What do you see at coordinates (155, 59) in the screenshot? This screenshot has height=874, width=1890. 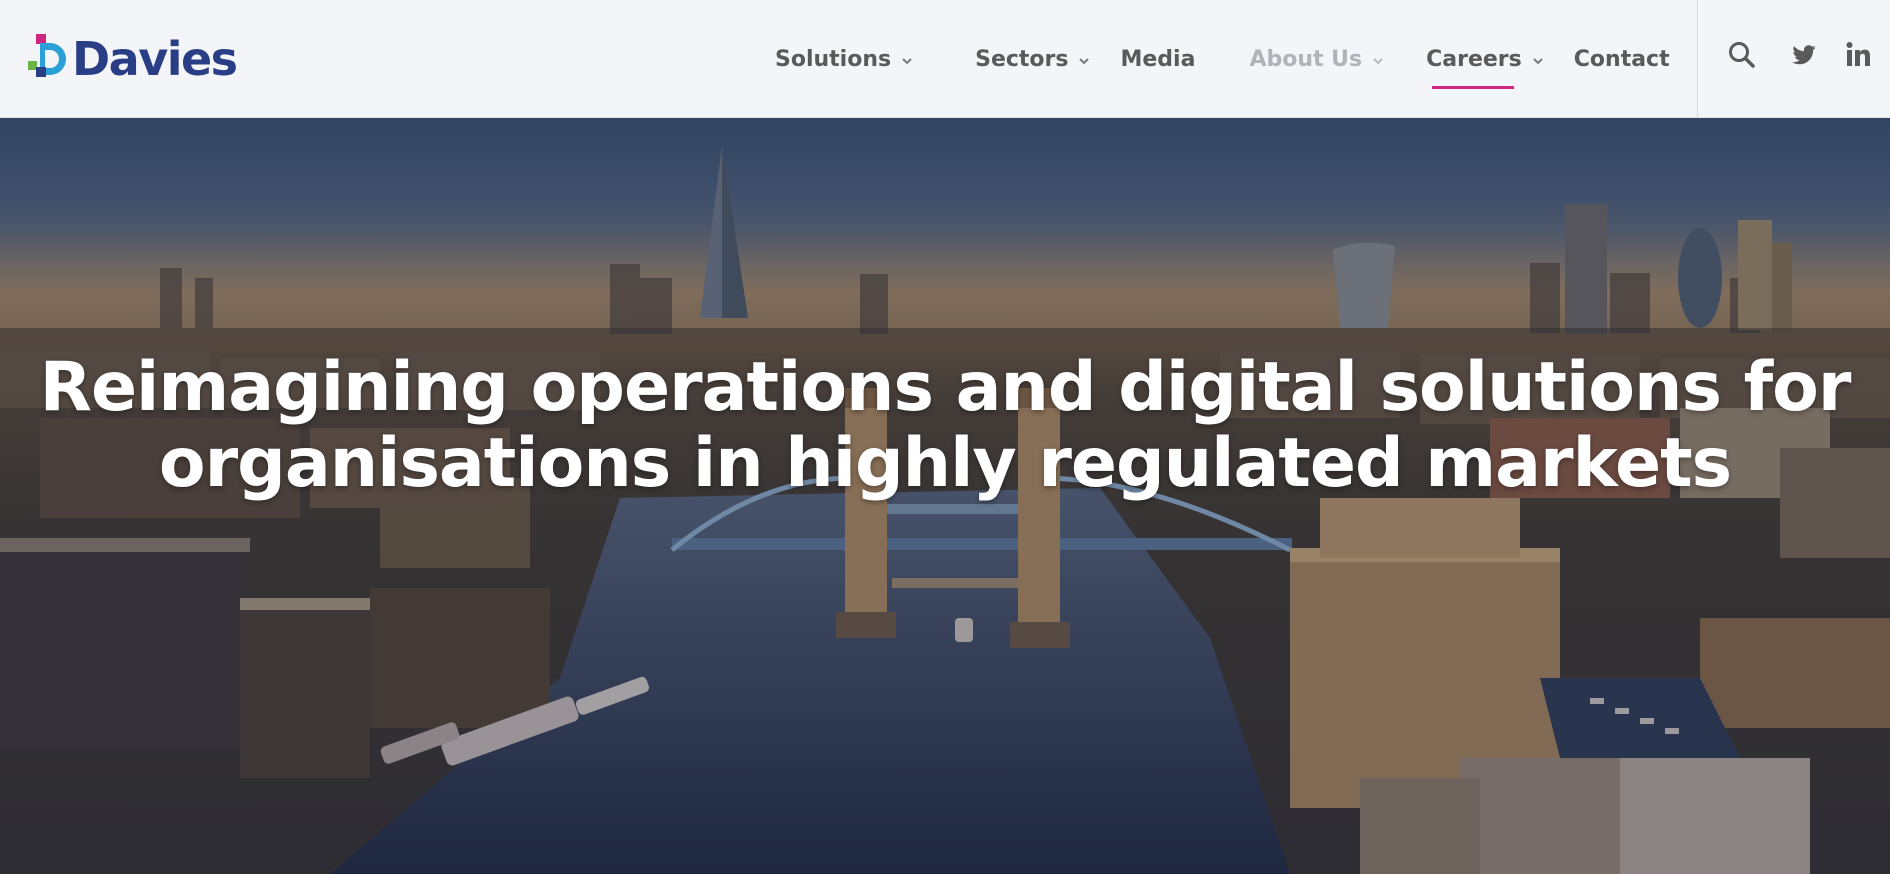 I see `logo-wordmark: Davies` at bounding box center [155, 59].